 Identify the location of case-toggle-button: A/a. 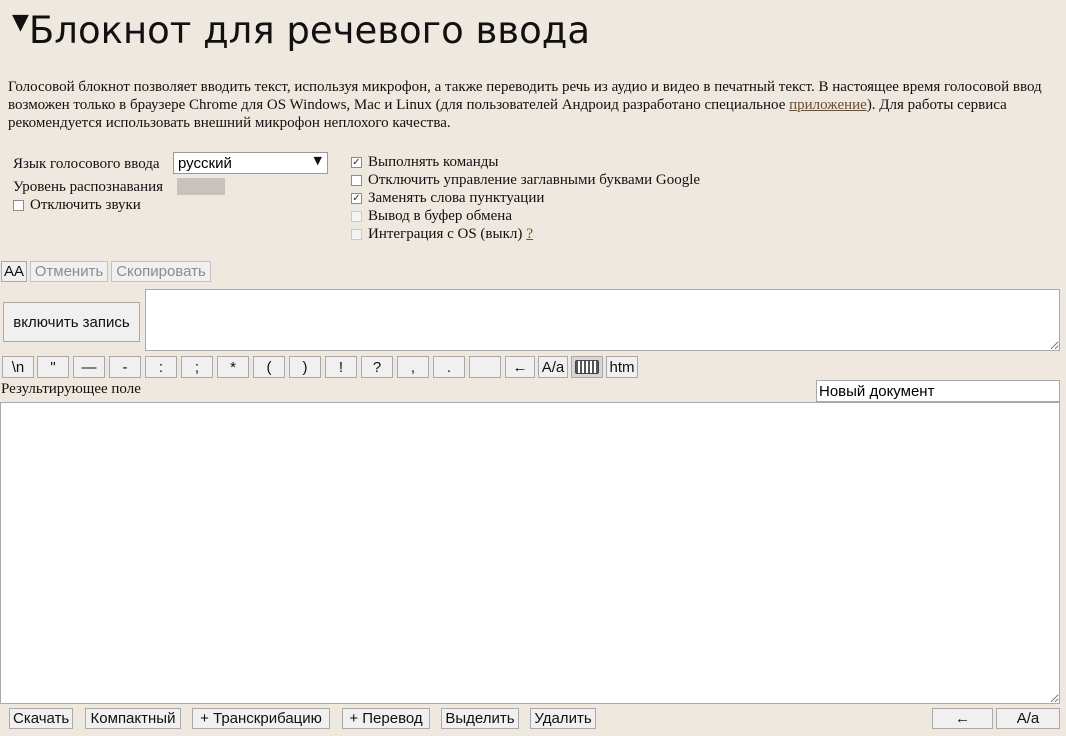
(553, 367).